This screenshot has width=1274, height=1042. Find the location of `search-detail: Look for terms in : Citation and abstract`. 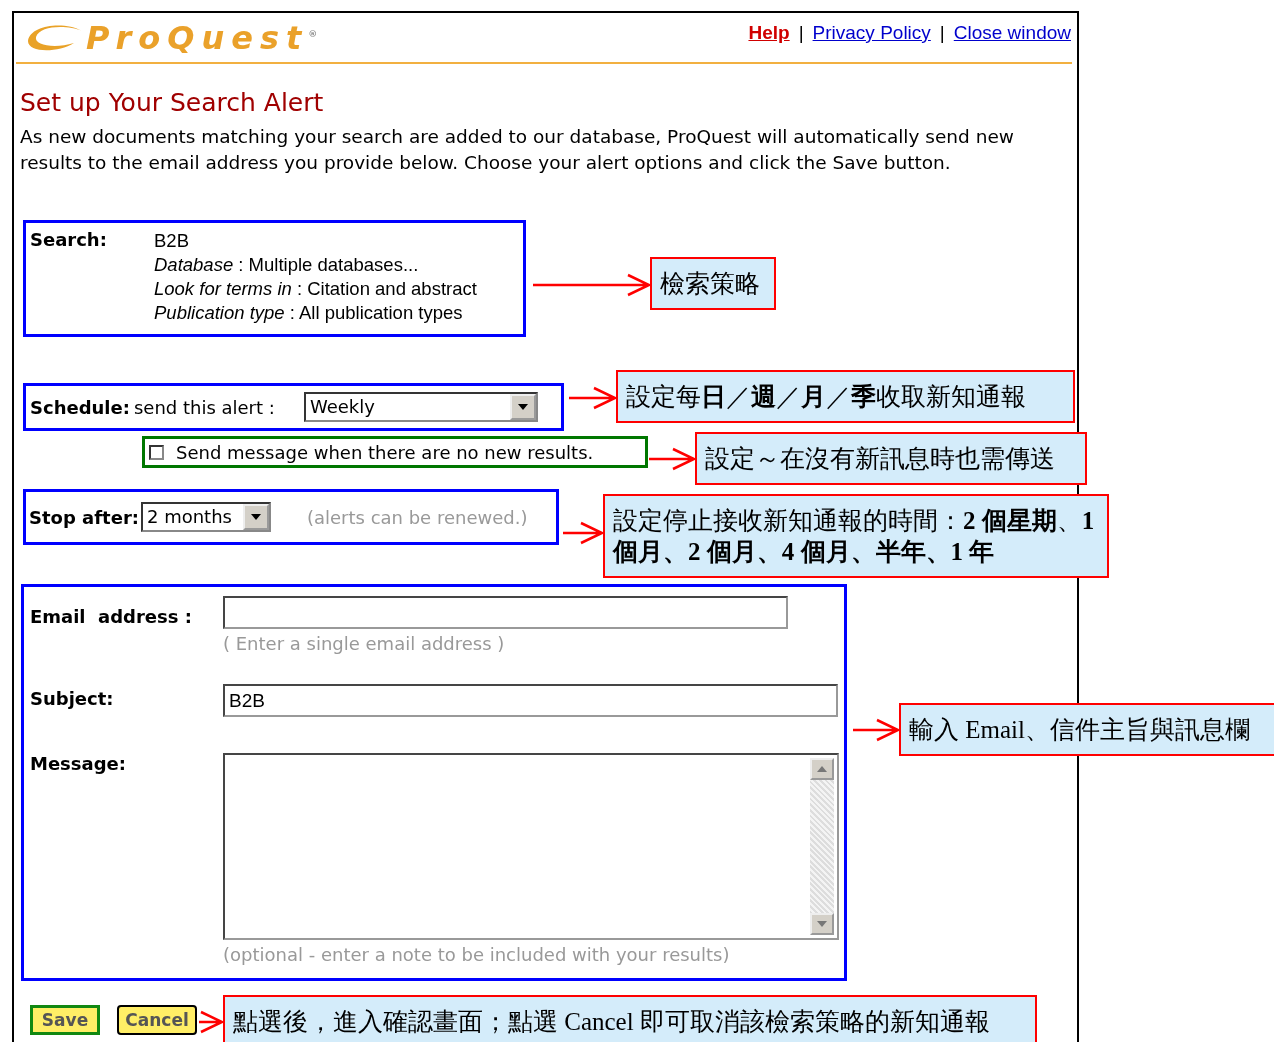

search-detail: Look for terms in : Citation and abstract is located at coordinates (315, 289).